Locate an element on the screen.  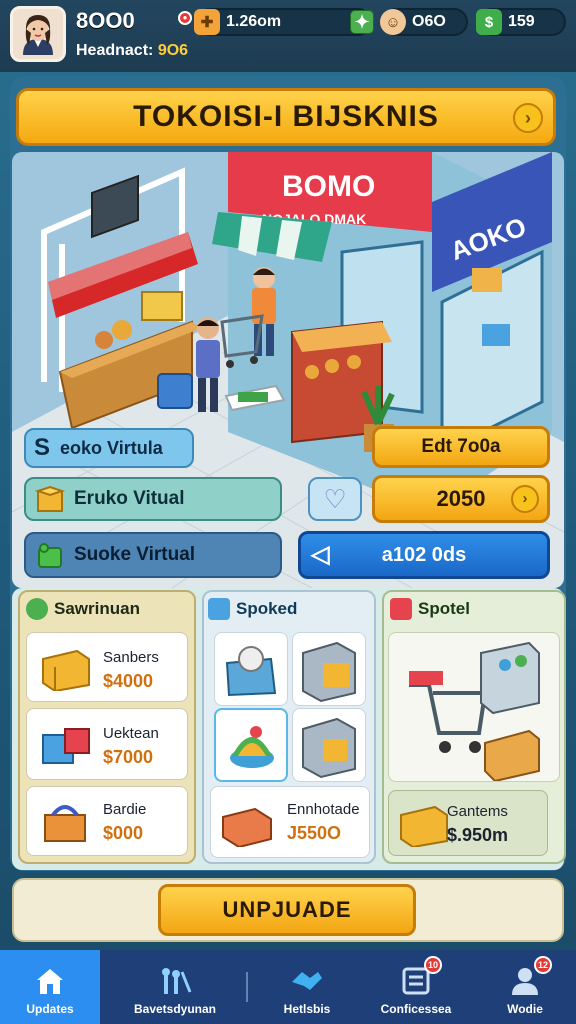
item-name: Bardie is located at coordinates (125, 809).